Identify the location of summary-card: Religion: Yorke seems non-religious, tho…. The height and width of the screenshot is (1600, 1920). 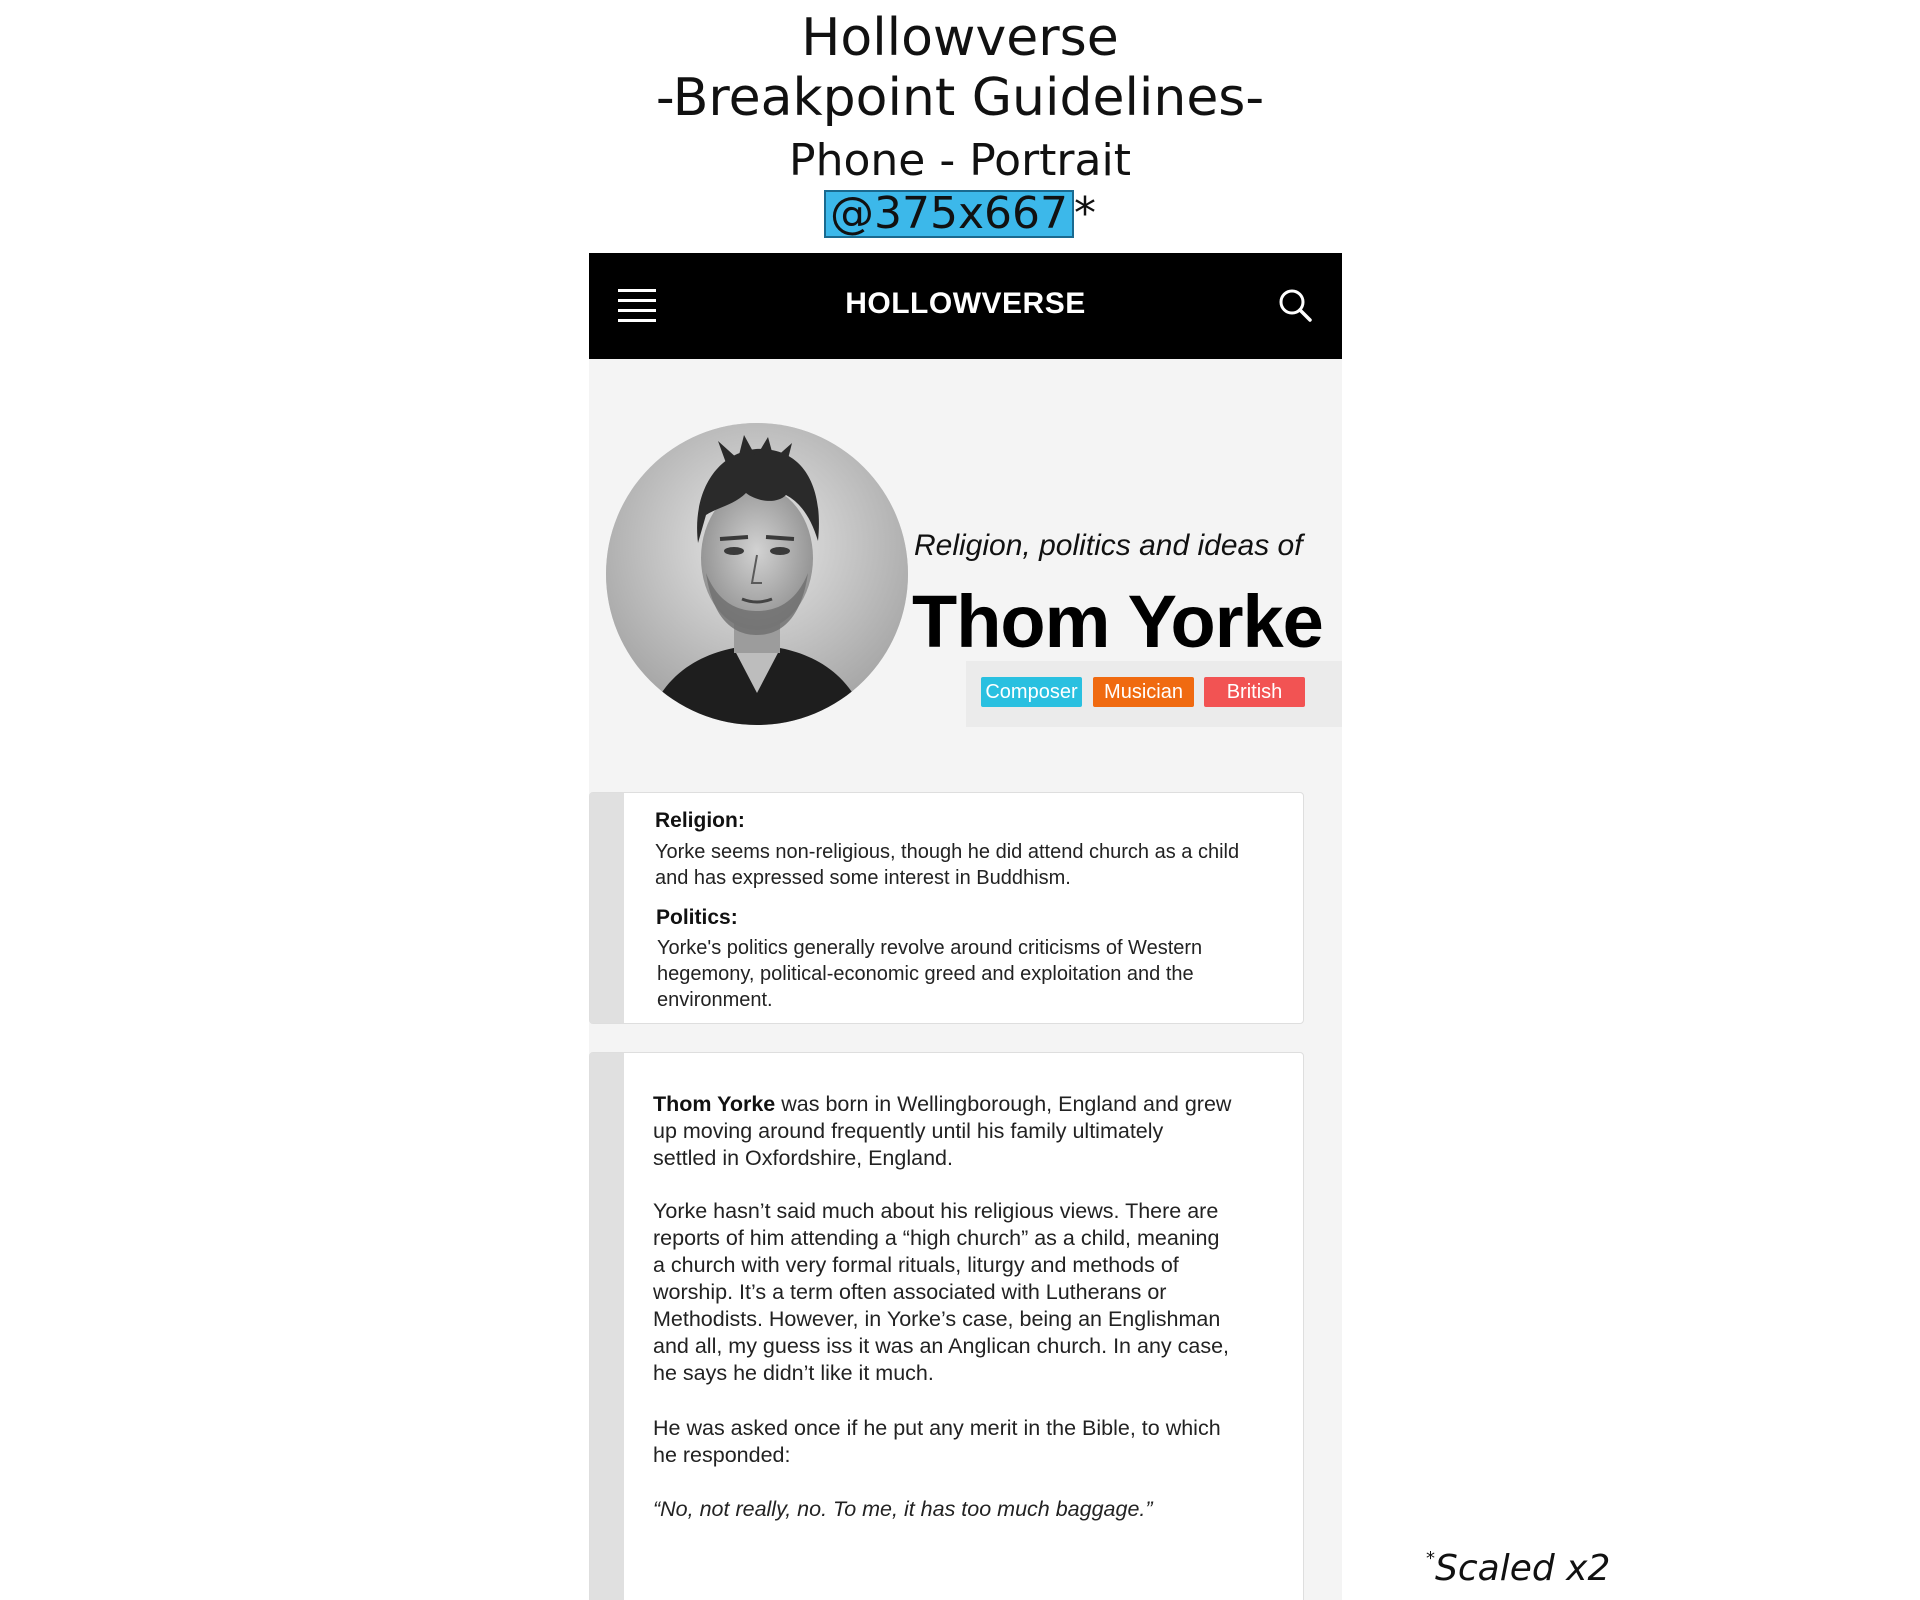
(946, 908).